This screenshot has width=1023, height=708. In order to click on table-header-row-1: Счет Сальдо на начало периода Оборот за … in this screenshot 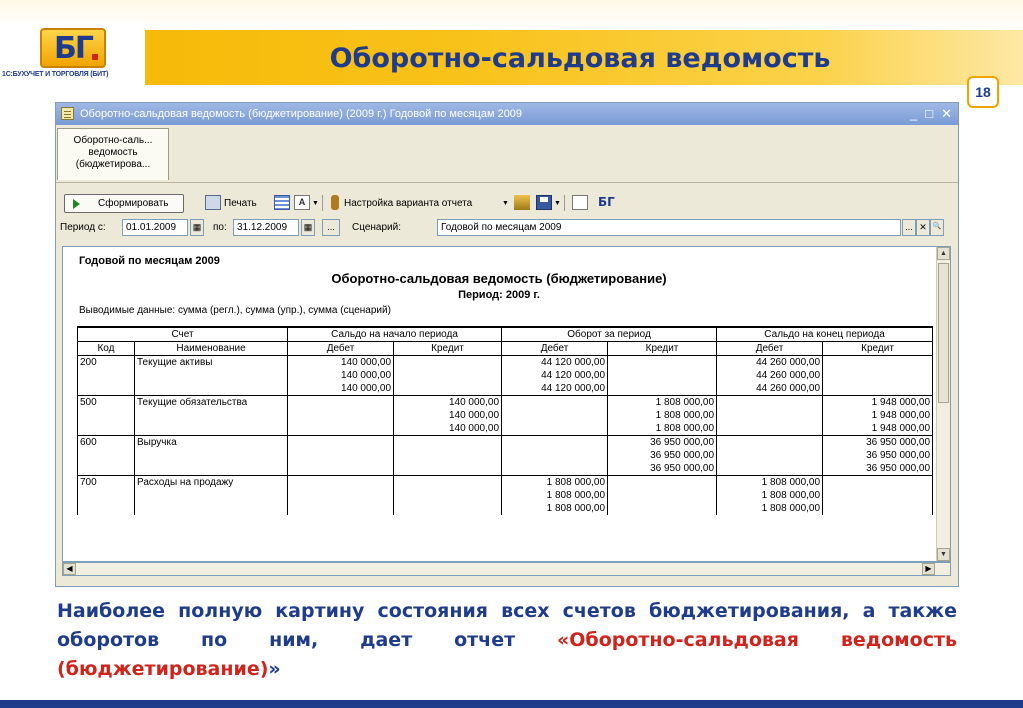, I will do `click(505, 334)`.